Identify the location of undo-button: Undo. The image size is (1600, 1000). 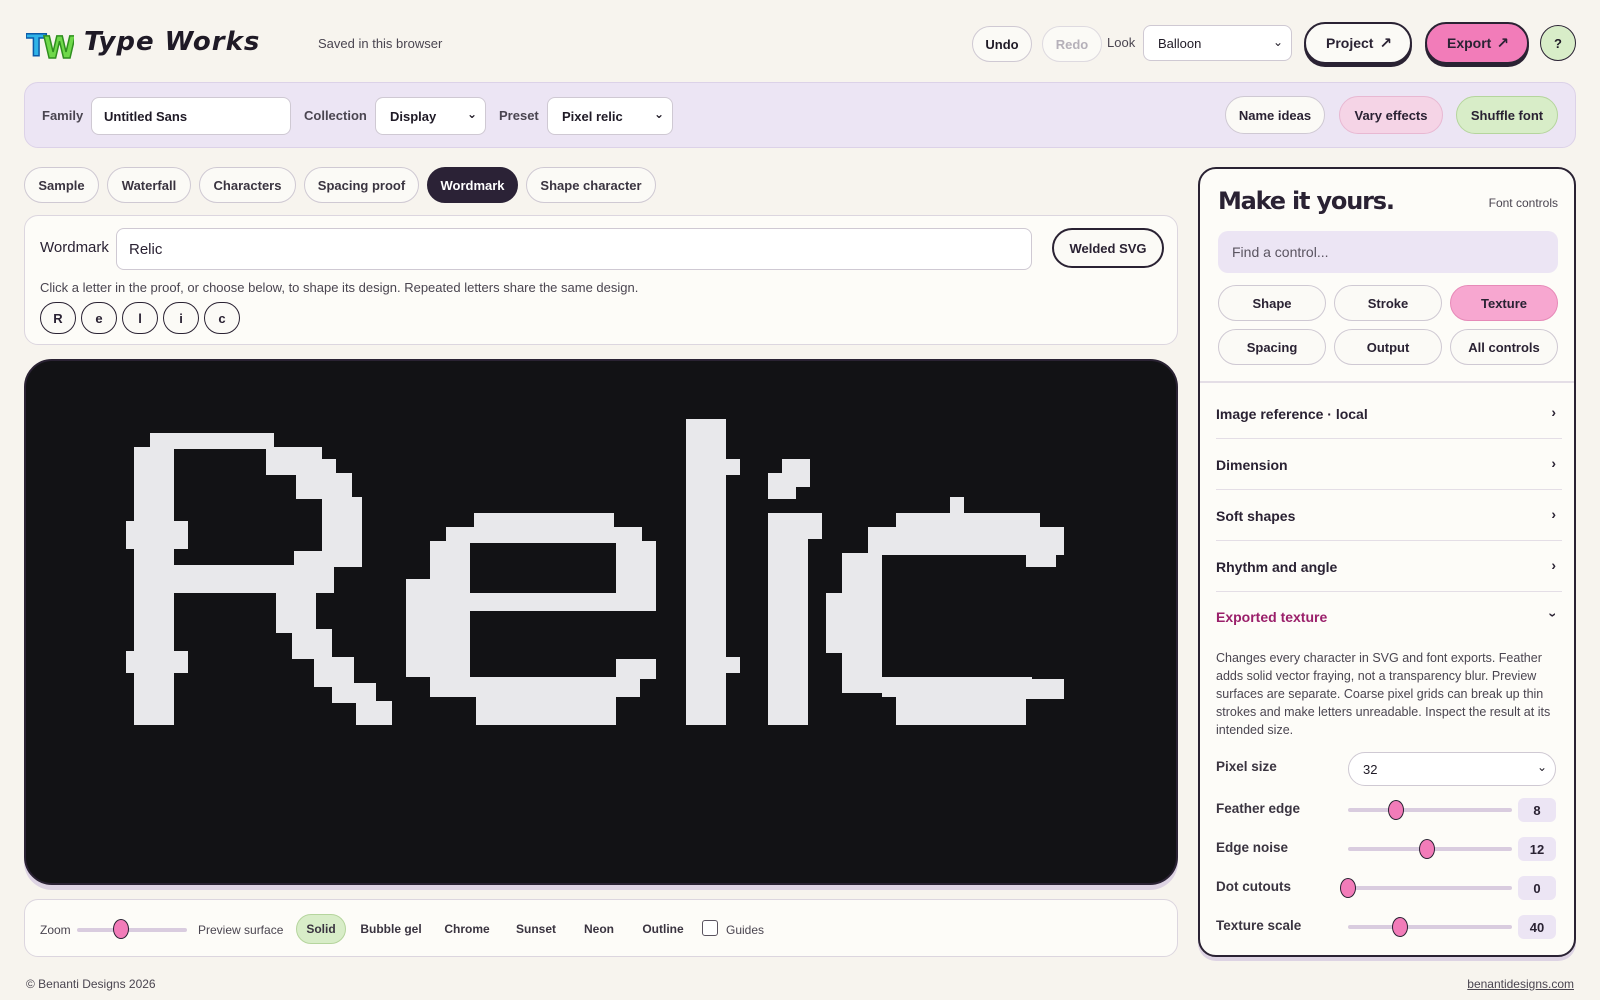
(1002, 44).